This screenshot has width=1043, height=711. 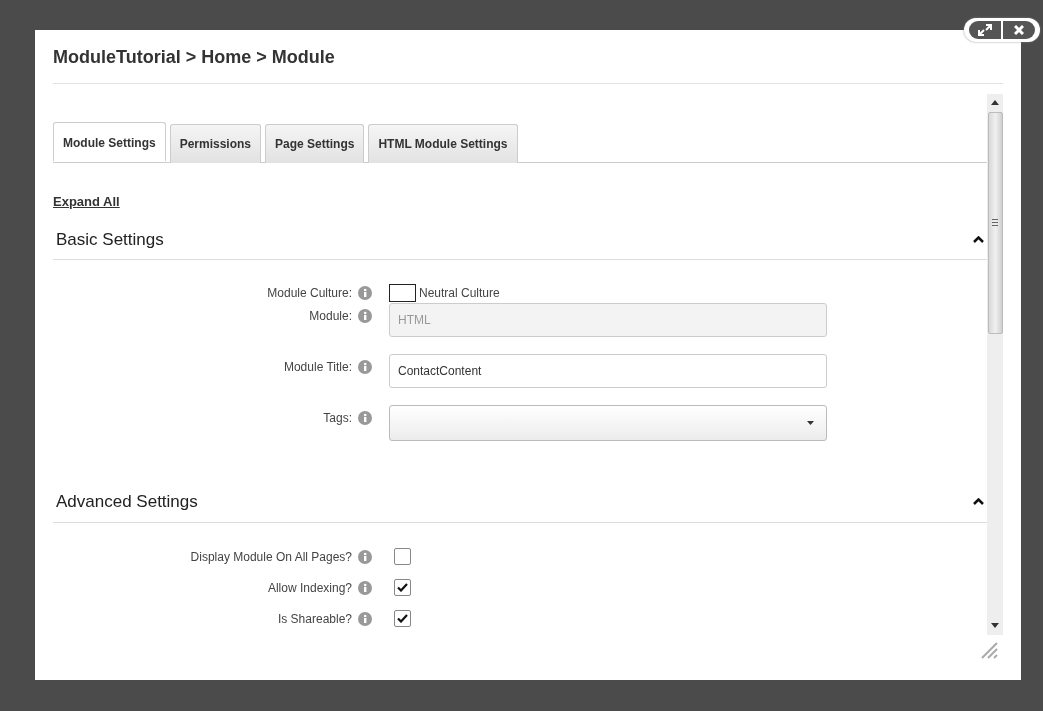 I want to click on resize-grip-icon, so click(x=990, y=650).